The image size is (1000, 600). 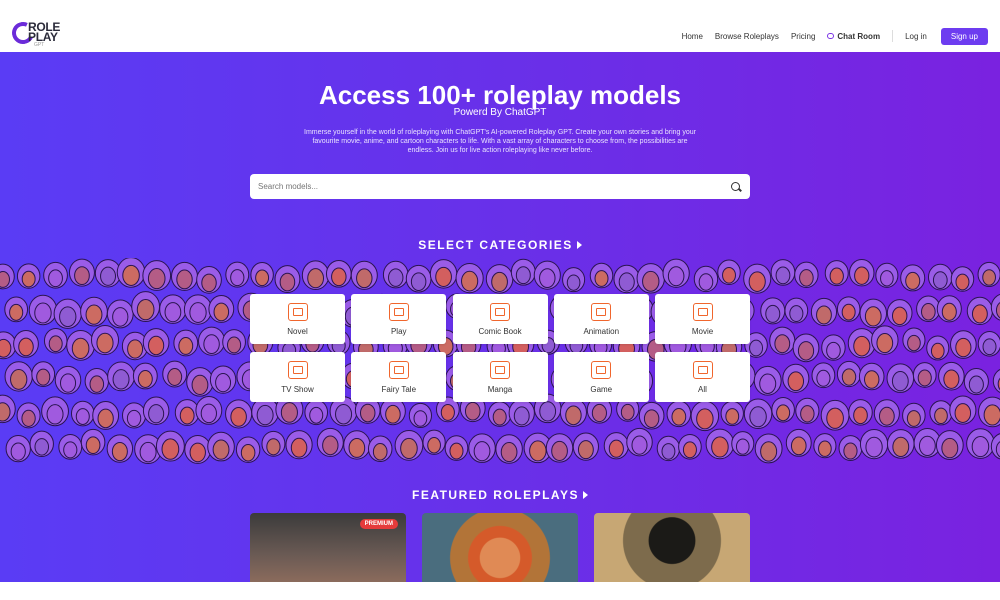 I want to click on featured-card-man-portrait: PREMIUM, so click(x=328, y=547).